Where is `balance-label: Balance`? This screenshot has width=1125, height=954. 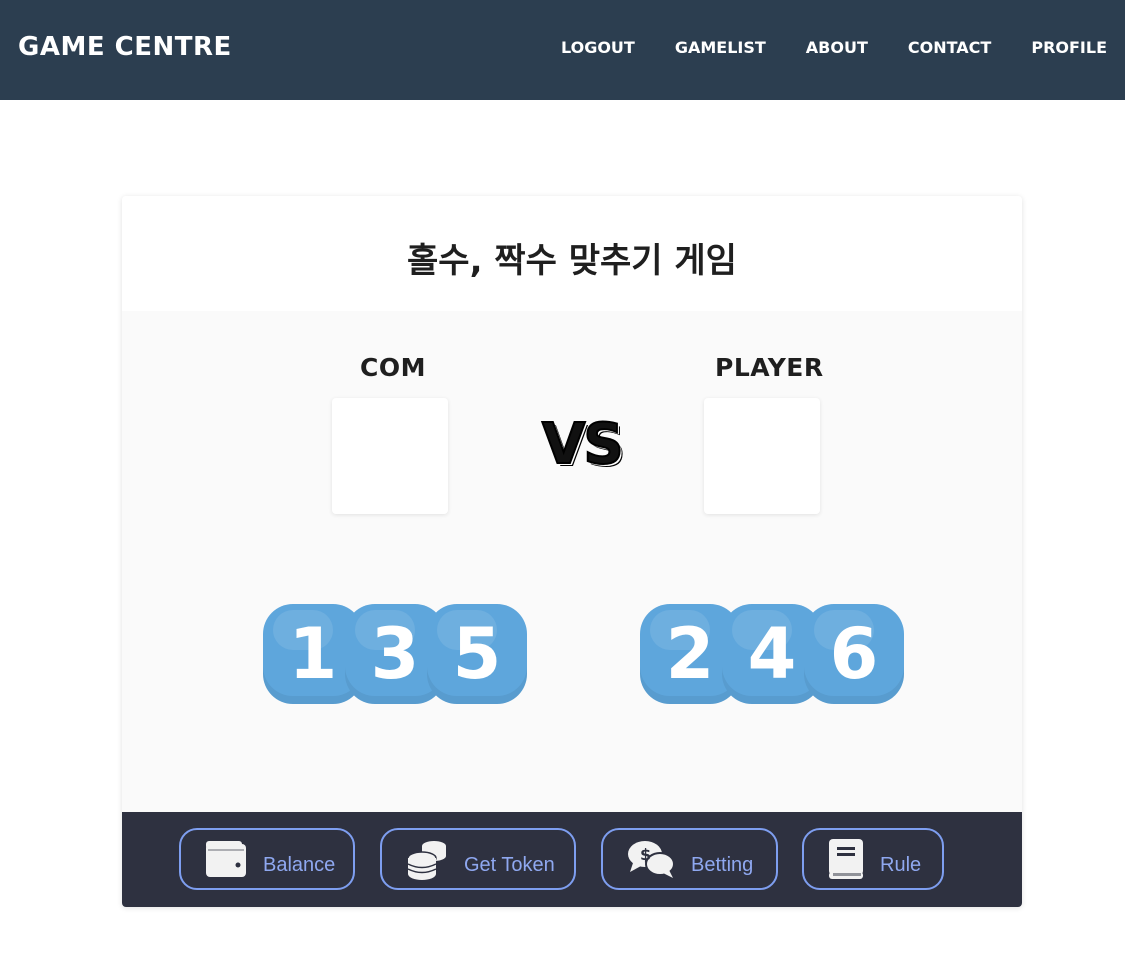 balance-label: Balance is located at coordinates (299, 864).